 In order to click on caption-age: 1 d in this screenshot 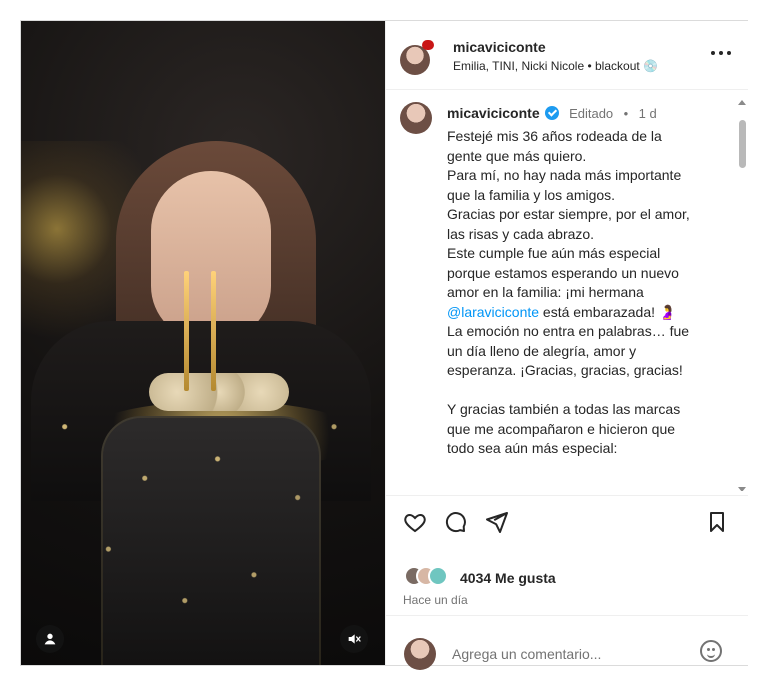, I will do `click(648, 113)`.